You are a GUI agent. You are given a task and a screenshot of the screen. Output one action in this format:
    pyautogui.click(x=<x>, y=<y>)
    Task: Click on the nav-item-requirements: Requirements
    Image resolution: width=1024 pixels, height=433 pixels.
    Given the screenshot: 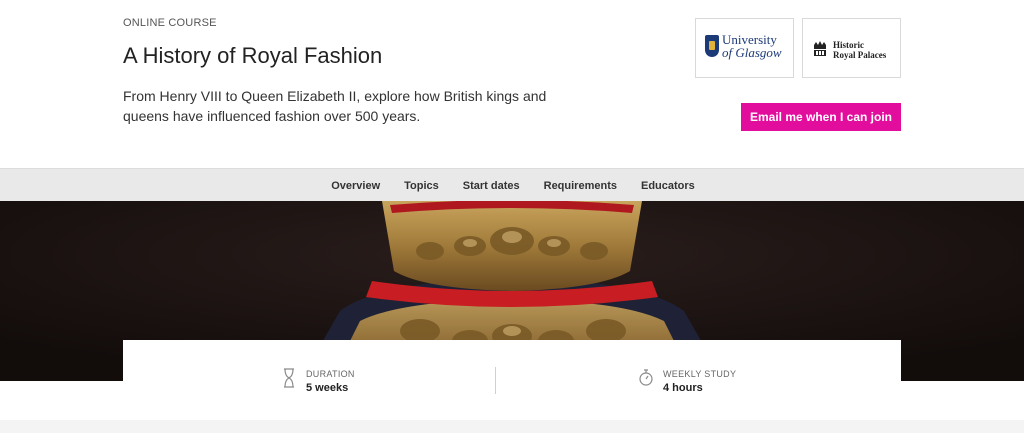 What is the action you would take?
    pyautogui.click(x=580, y=186)
    